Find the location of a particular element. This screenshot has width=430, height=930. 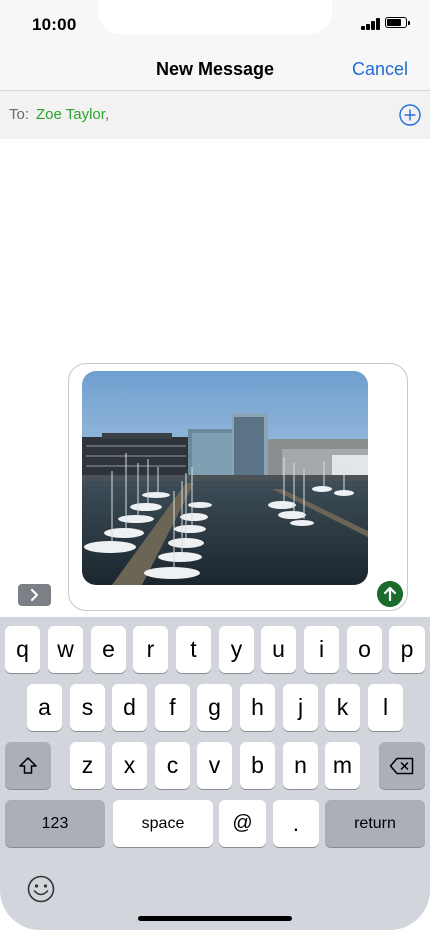

recipient-field: To: Zoe Taylor, is located at coordinates (215, 115).